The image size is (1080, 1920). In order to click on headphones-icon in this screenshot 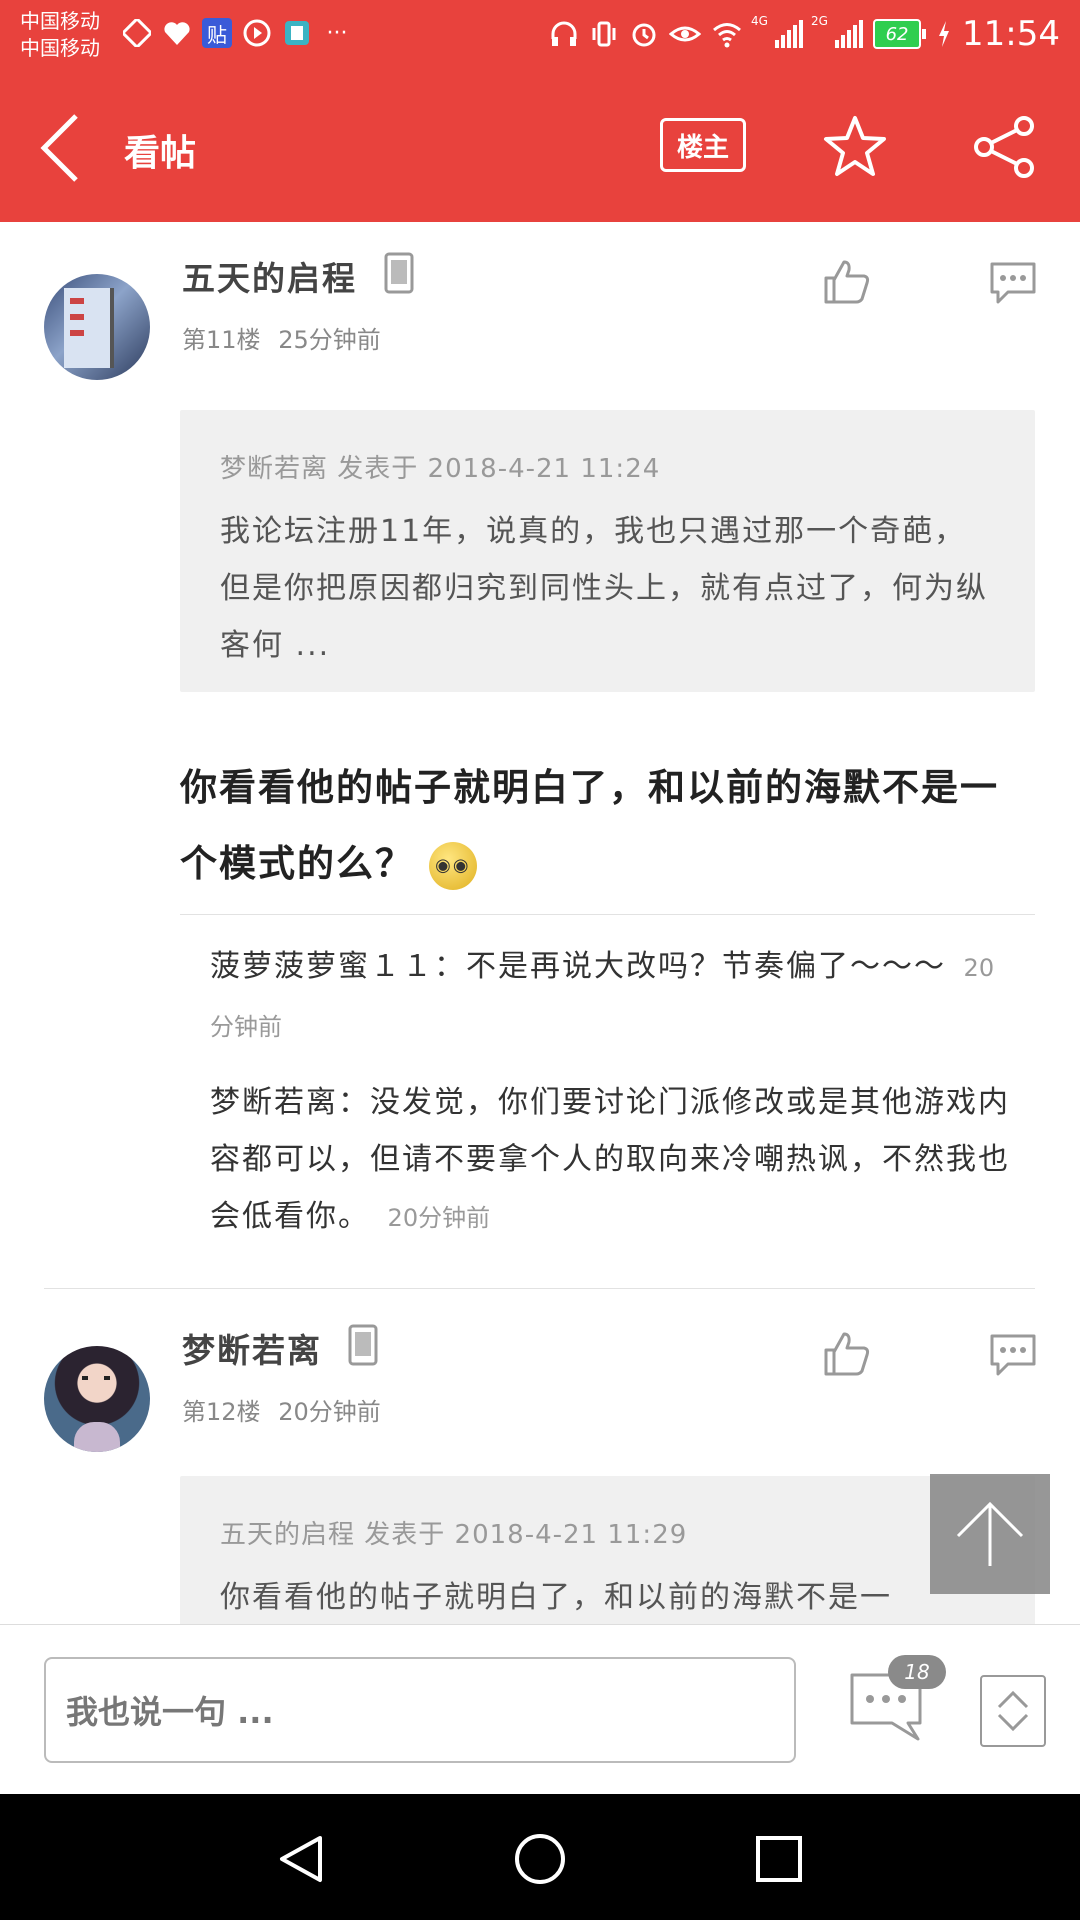, I will do `click(564, 33)`.